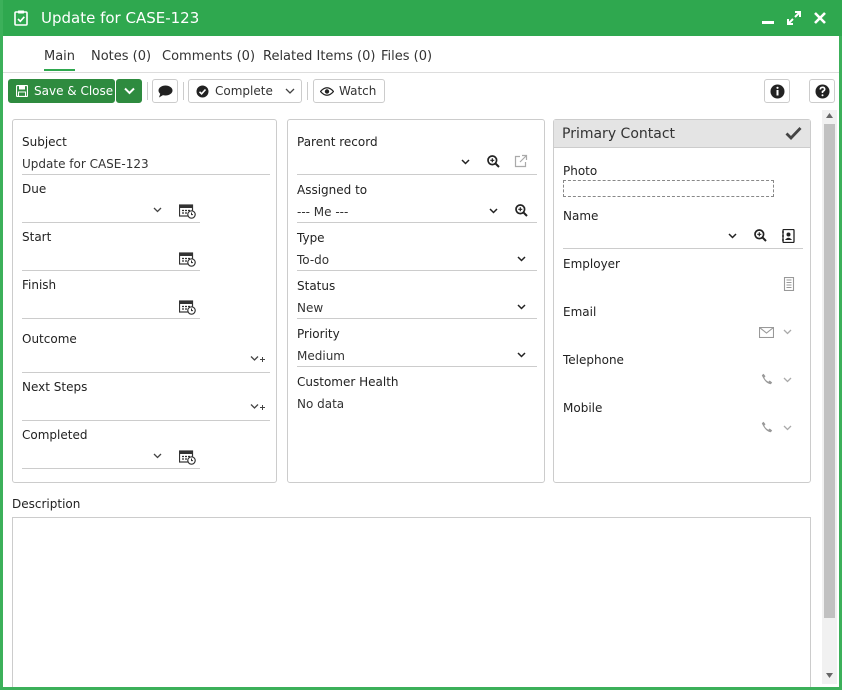 This screenshot has height=690, width=842. I want to click on status-select, so click(417, 318).